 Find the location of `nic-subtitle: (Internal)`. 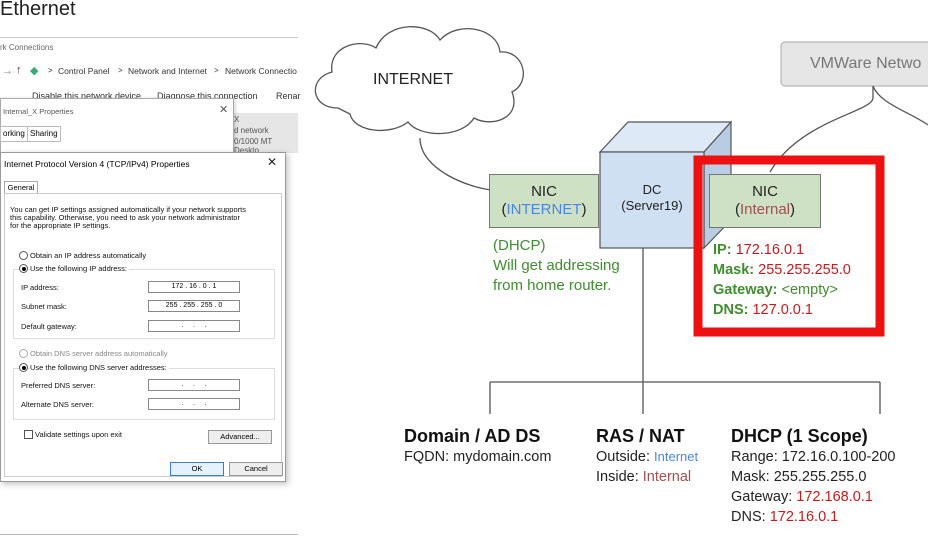

nic-subtitle: (Internal) is located at coordinates (765, 209).